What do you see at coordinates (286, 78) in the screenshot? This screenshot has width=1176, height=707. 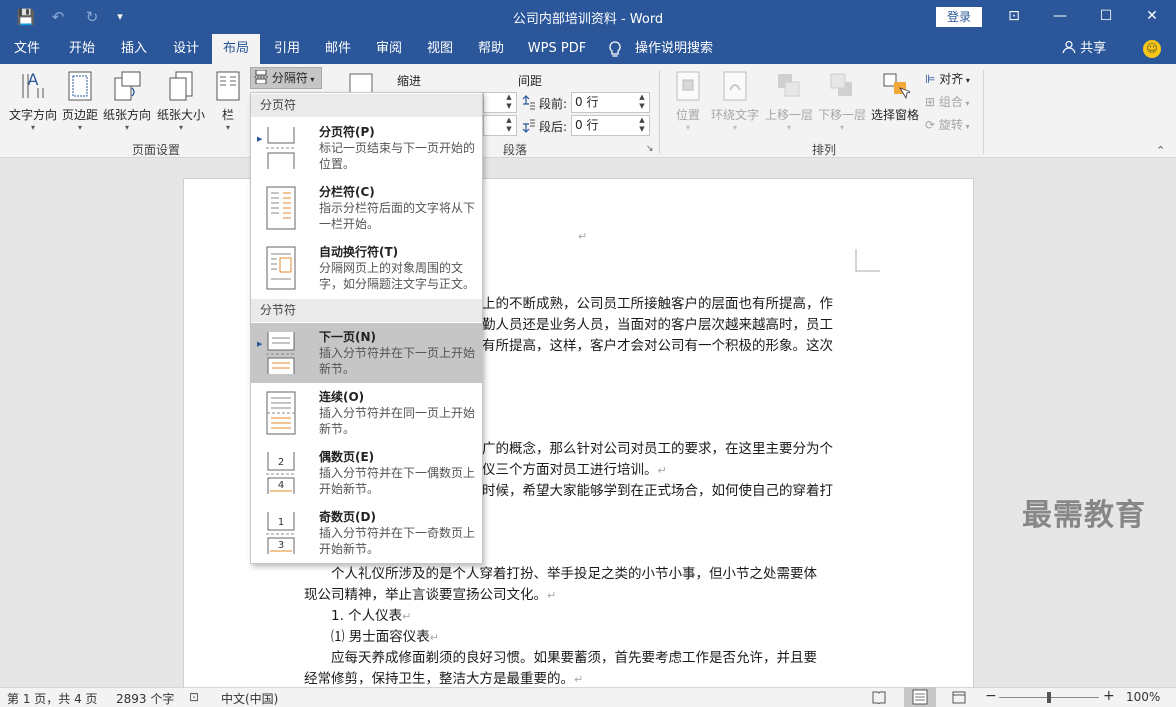 I see `breaks-button: 分隔符 ▾` at bounding box center [286, 78].